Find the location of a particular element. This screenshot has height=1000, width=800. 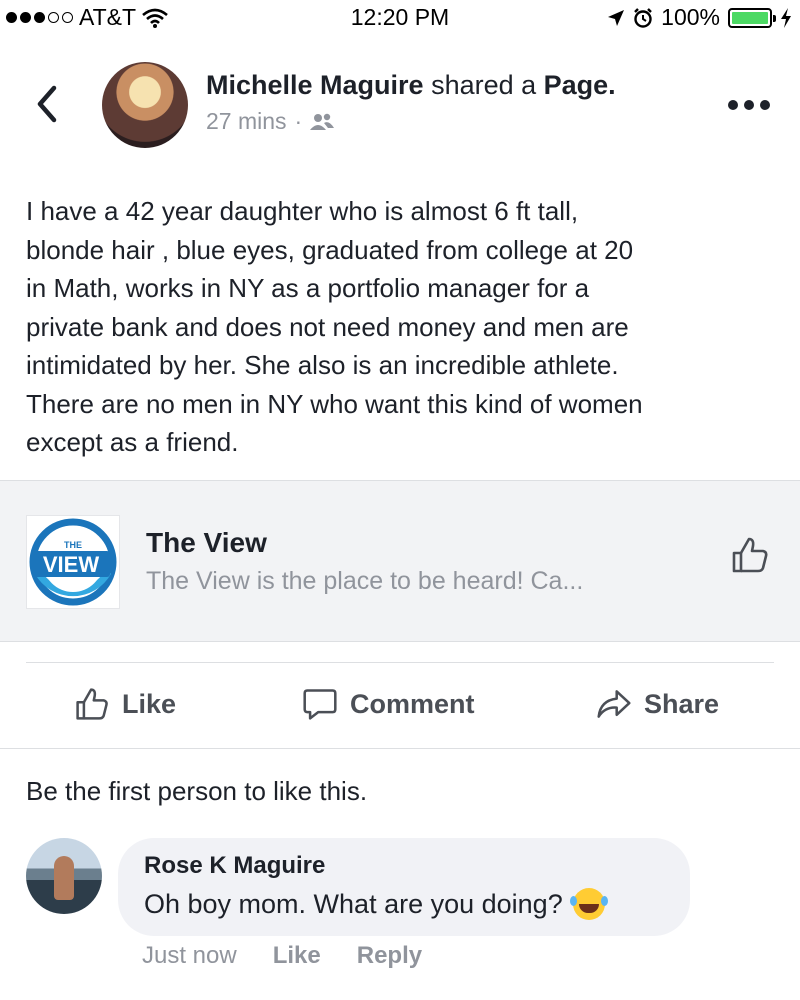

battery-percent: 100% is located at coordinates (690, 17).